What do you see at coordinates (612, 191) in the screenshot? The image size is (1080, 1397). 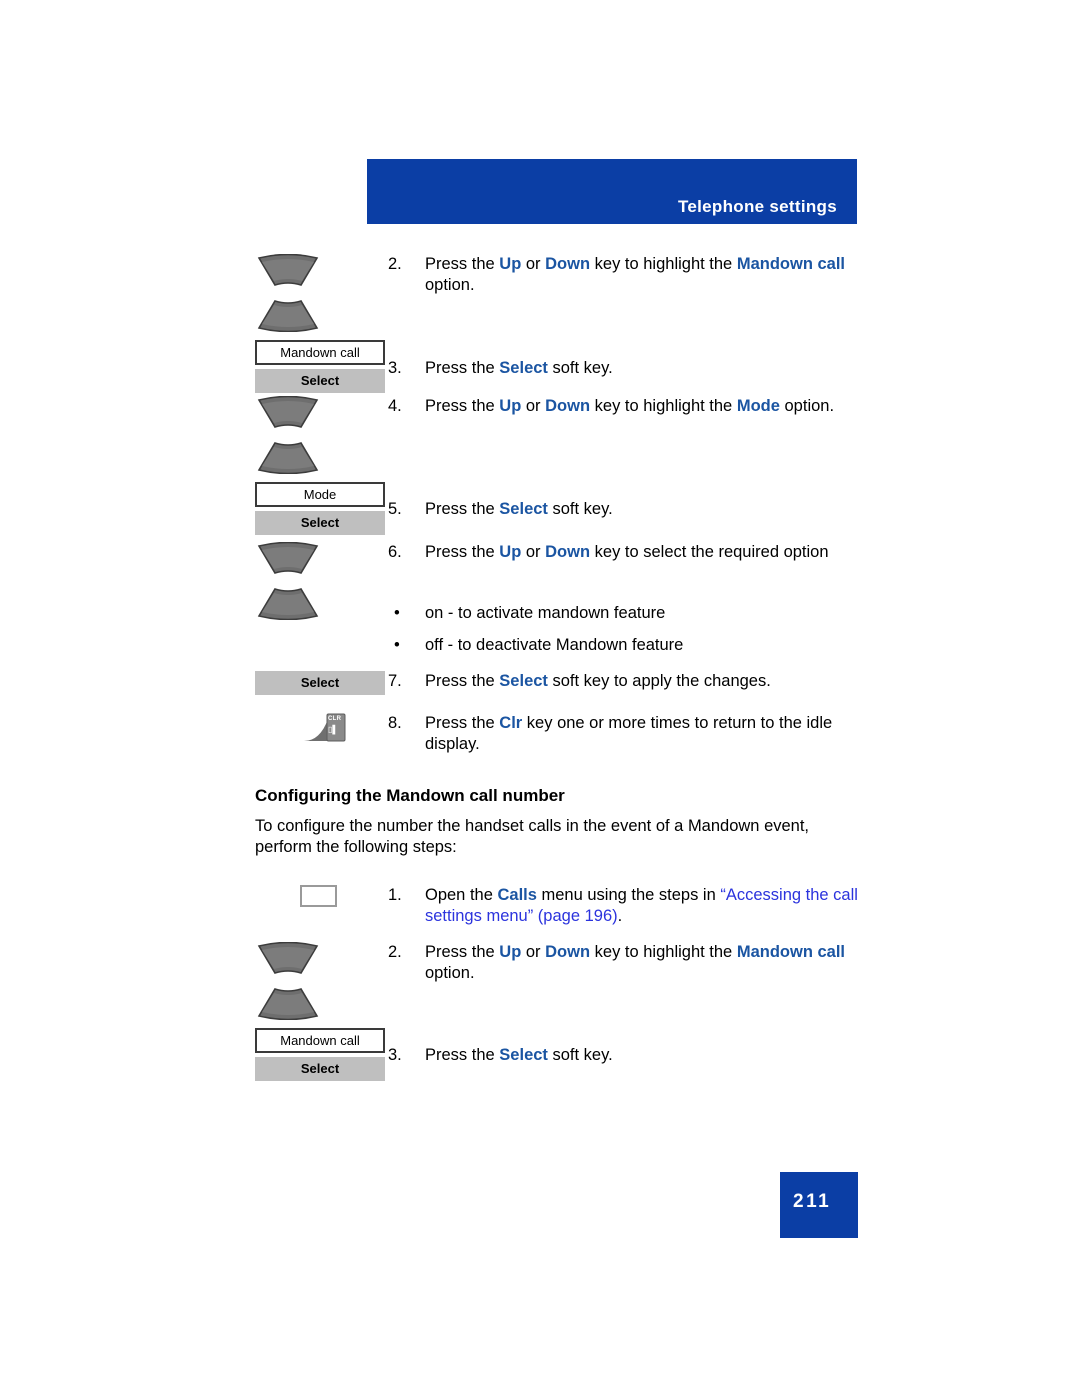 I see `page-header-banner: Telephone settings` at bounding box center [612, 191].